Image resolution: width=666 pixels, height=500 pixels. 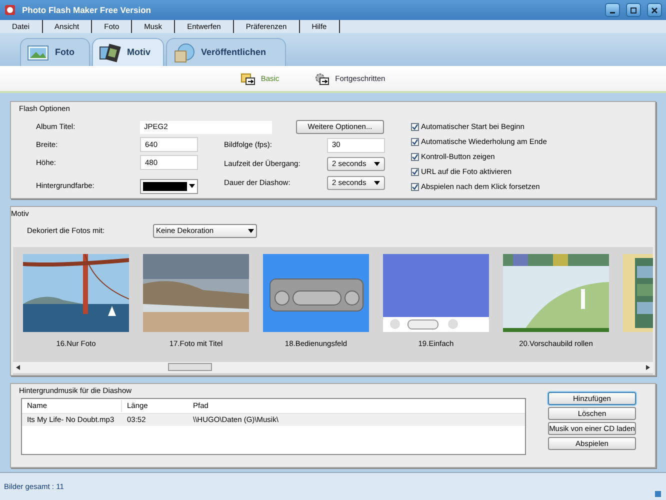 I want to click on minimize-button, so click(x=612, y=10).